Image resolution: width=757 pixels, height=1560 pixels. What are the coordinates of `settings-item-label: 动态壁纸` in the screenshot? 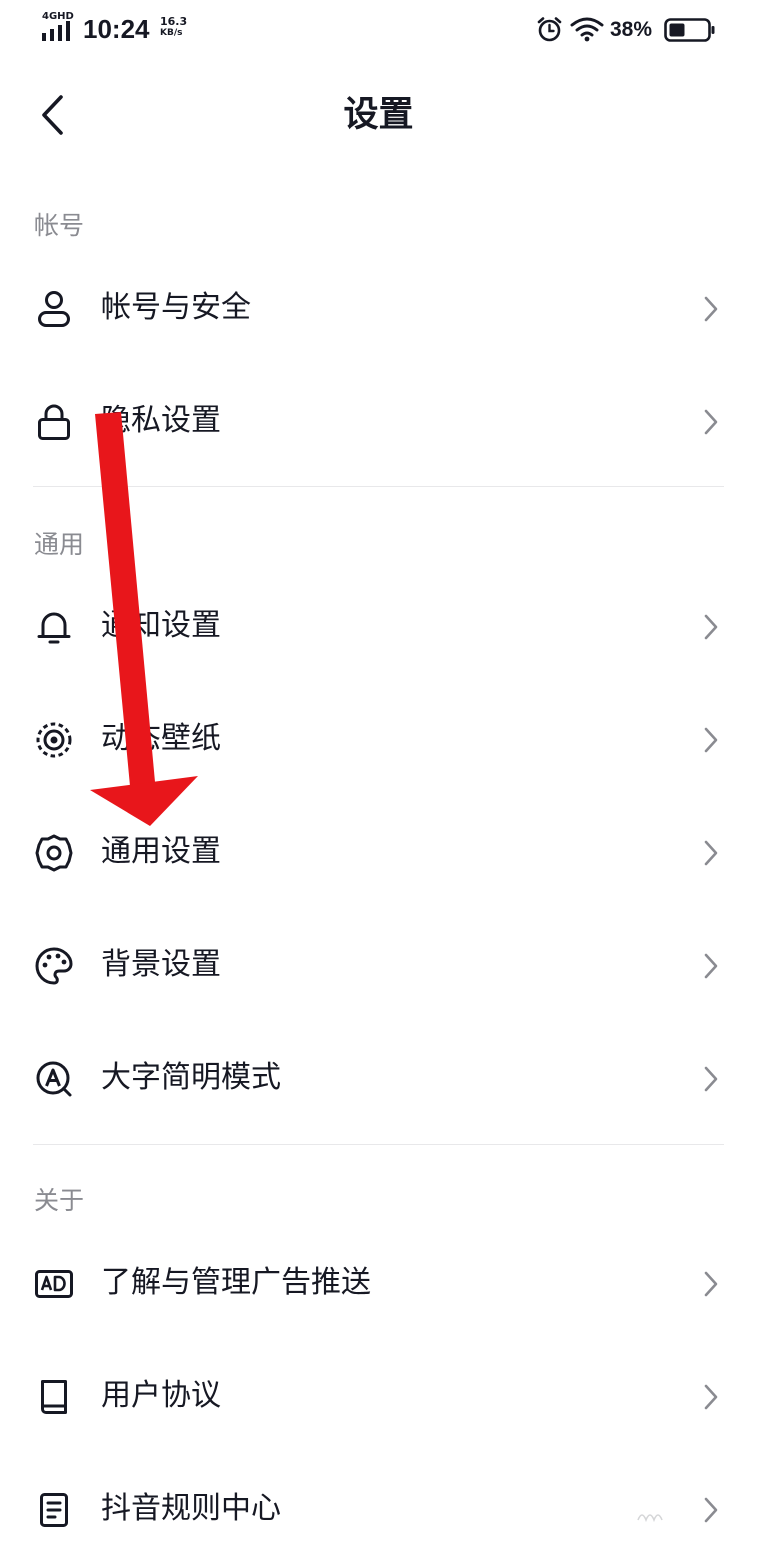 It's located at (161, 738).